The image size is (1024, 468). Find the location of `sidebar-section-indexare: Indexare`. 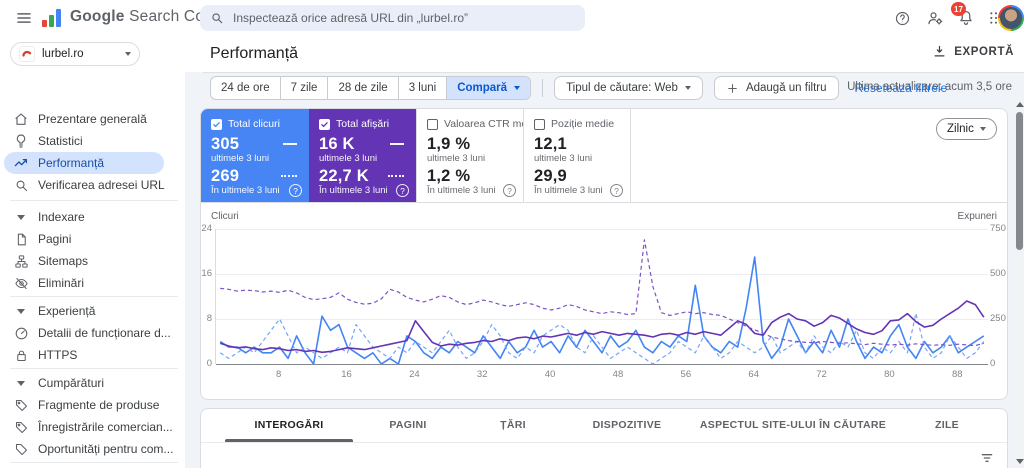

sidebar-section-indexare: Indexare is located at coordinates (92, 217).